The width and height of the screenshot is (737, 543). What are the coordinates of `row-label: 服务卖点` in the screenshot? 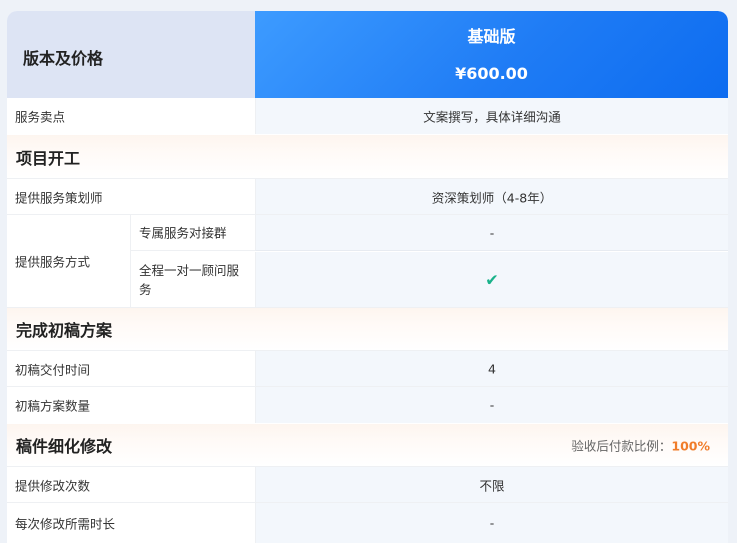 It's located at (40, 117).